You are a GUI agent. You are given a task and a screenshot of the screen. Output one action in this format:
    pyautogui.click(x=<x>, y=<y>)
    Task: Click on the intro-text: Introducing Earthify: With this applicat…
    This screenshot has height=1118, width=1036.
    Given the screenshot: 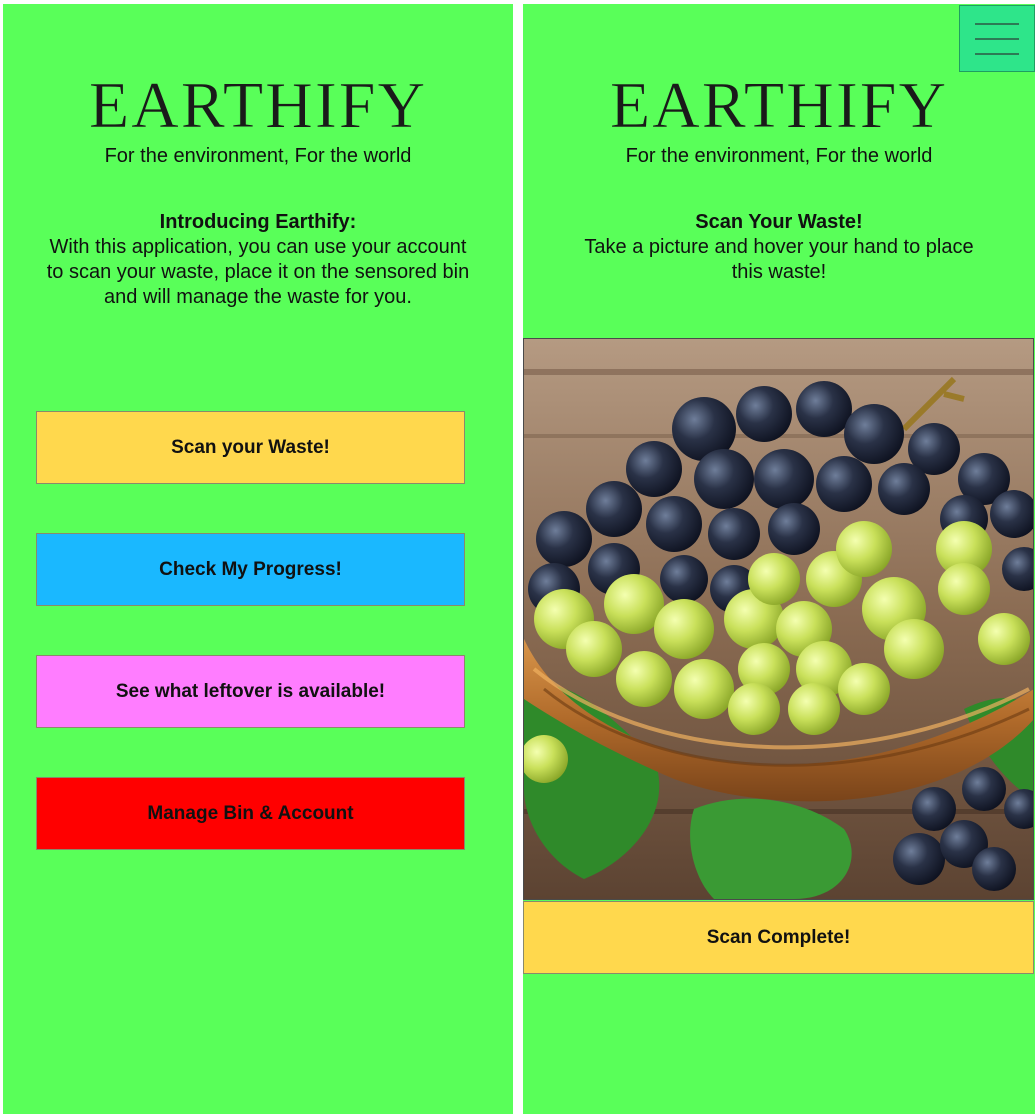 What is the action you would take?
    pyautogui.click(x=258, y=260)
    